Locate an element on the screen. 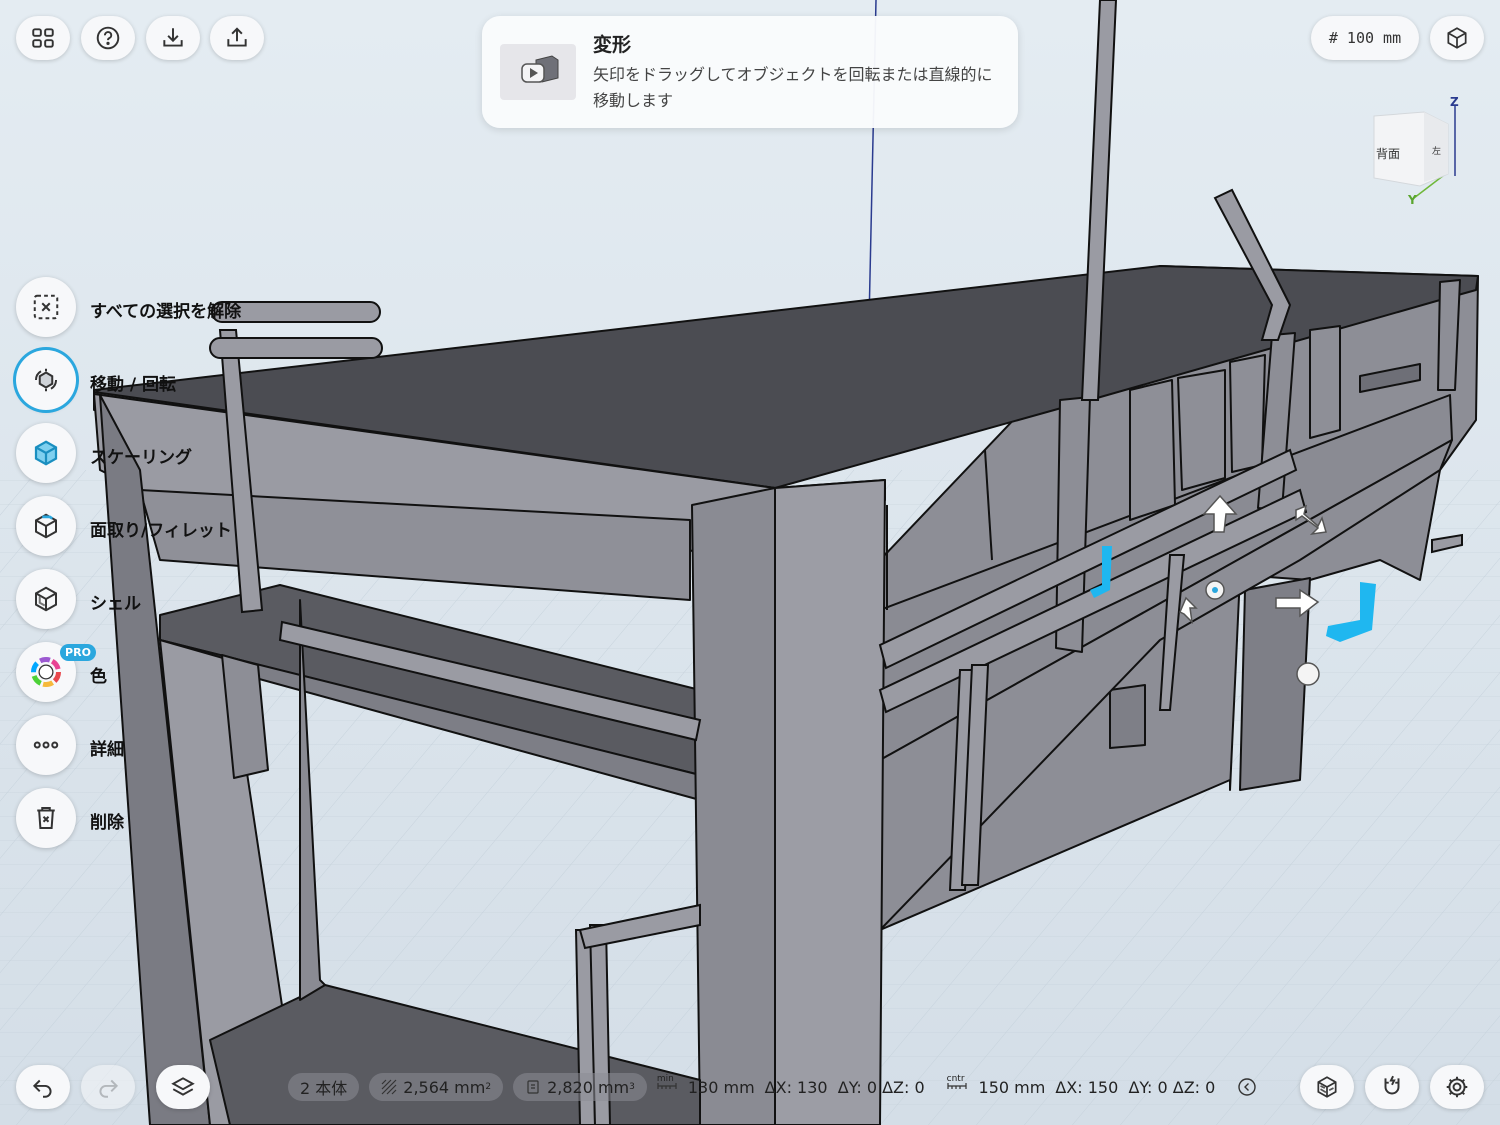 The image size is (1500, 1125). viewcube-axis-y: Y is located at coordinates (1412, 199).